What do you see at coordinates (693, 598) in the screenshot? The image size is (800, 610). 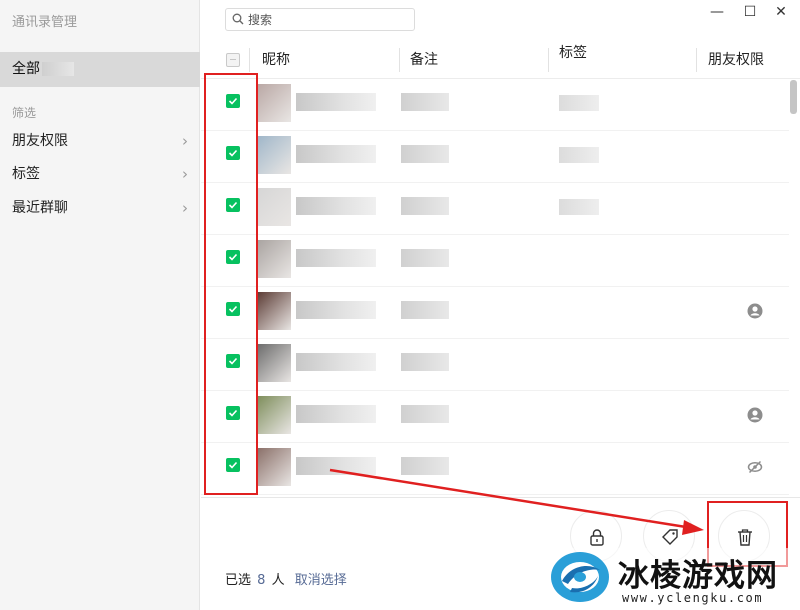 I see `watermark-url: www.yclengku.com` at bounding box center [693, 598].